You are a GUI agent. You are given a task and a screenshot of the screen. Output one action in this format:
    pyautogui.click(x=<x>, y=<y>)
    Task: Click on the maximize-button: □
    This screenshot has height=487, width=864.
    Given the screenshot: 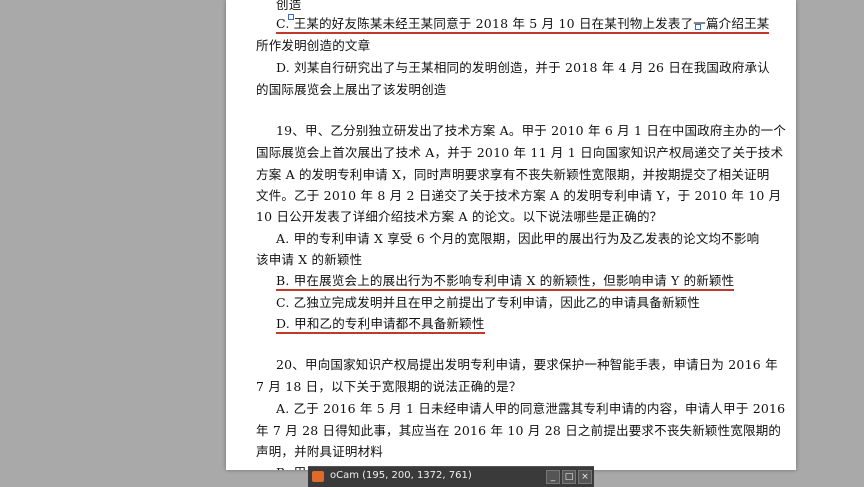 What is the action you would take?
    pyautogui.click(x=569, y=477)
    